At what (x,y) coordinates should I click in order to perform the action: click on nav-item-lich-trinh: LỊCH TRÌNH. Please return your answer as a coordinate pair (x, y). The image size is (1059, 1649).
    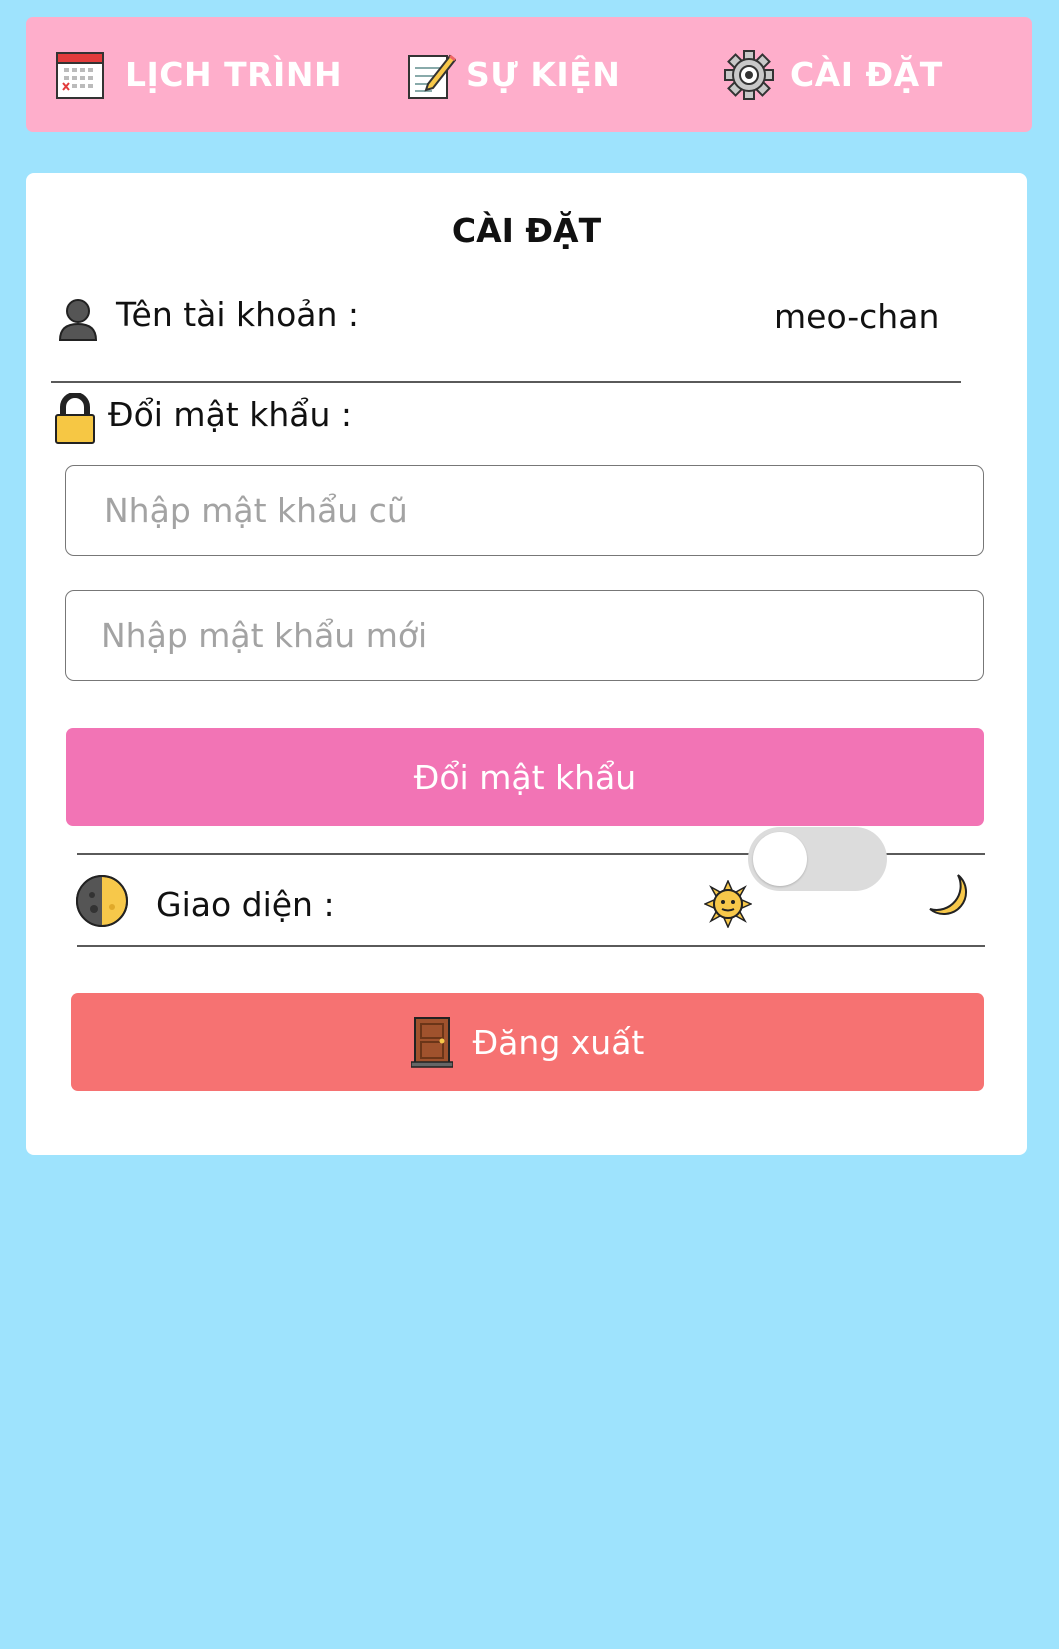
    Looking at the image, I should click on (198, 74).